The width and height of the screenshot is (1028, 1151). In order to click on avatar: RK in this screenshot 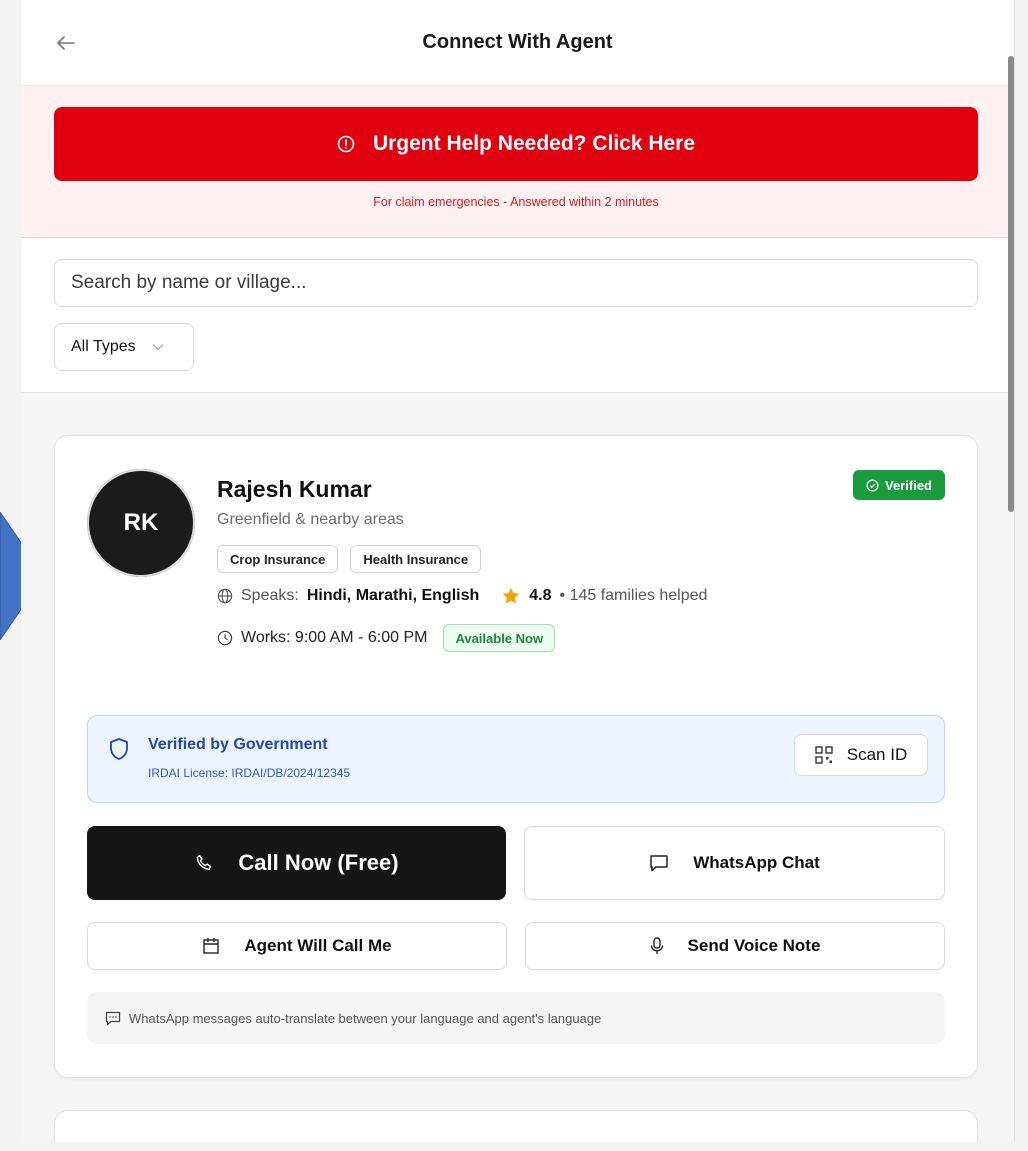, I will do `click(141, 523)`.